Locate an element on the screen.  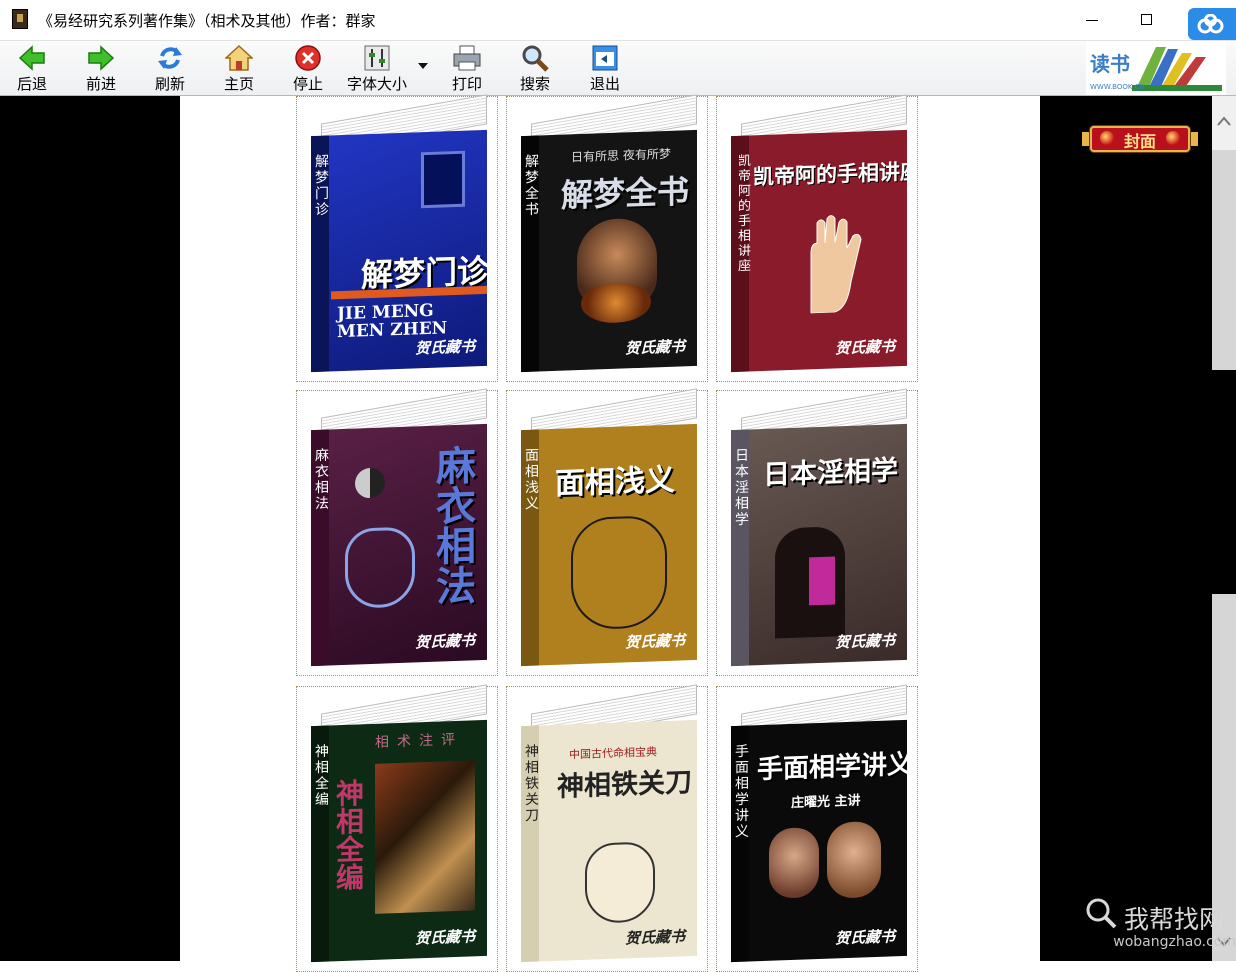
book-card-jiemeng-quanshu: 解梦全书 日有所思 夜有所梦 解梦全书 贺氏藏书 is located at coordinates (607, 238).